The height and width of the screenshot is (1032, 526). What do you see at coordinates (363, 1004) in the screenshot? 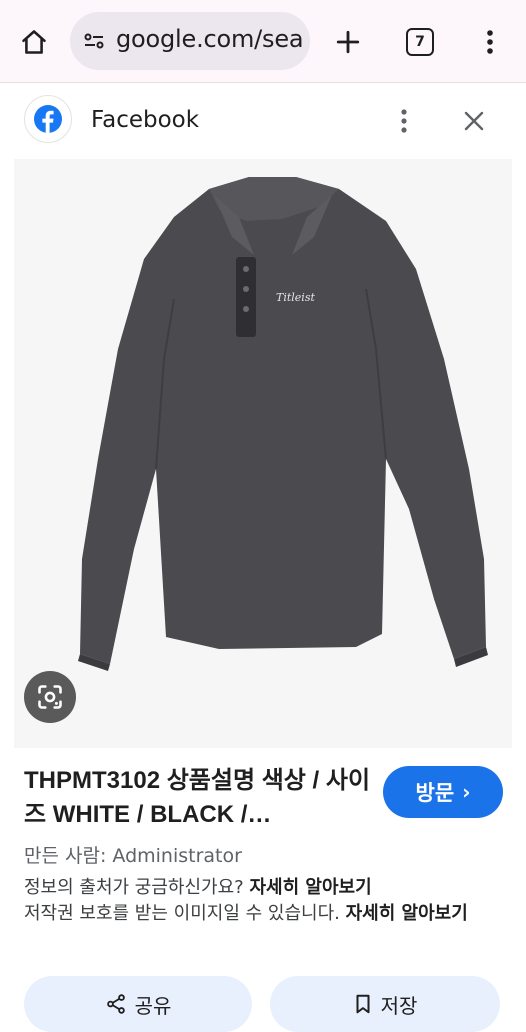
I see `bookmark-icon` at bounding box center [363, 1004].